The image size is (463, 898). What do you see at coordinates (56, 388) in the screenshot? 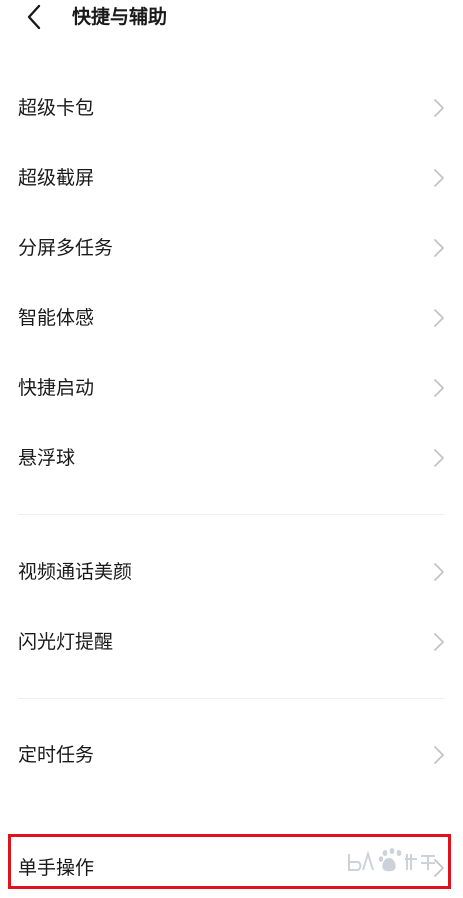
I see `menu-item-label: 快捷启动` at bounding box center [56, 388].